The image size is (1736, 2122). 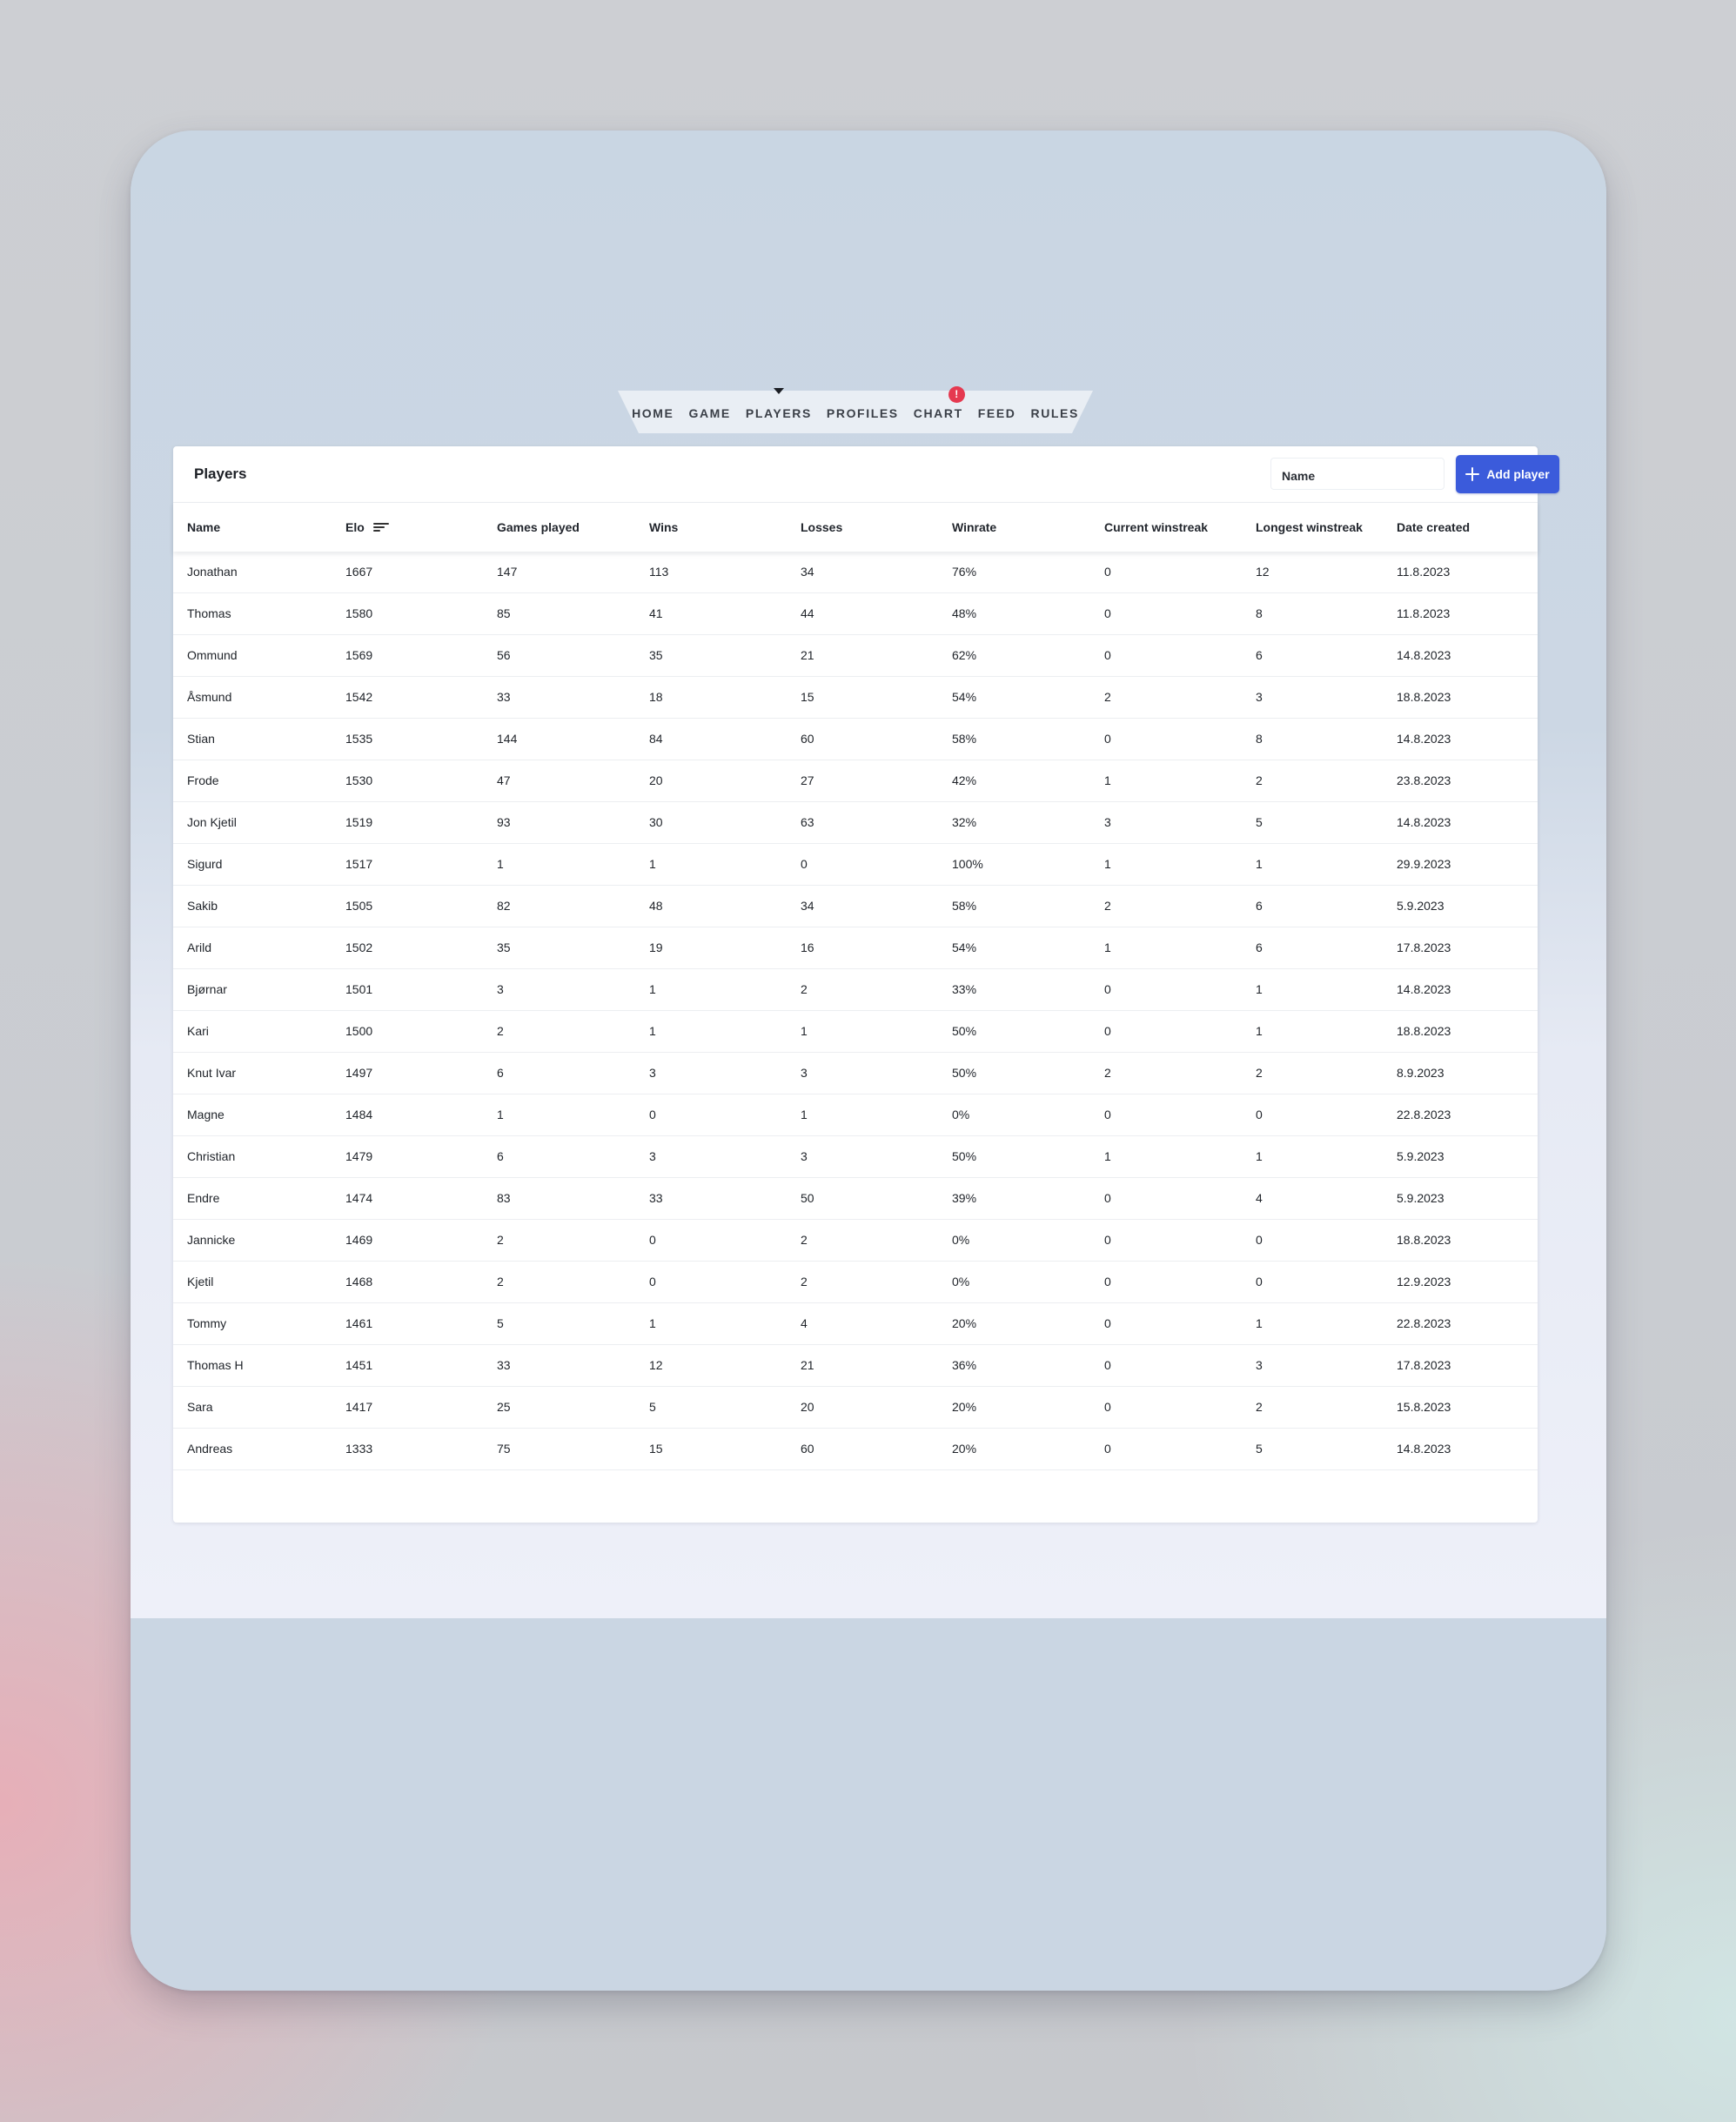 What do you see at coordinates (855, 1324) in the screenshot?
I see `table-row: Tommy 1461 5 1 4 20% 0 1 22.8.2023` at bounding box center [855, 1324].